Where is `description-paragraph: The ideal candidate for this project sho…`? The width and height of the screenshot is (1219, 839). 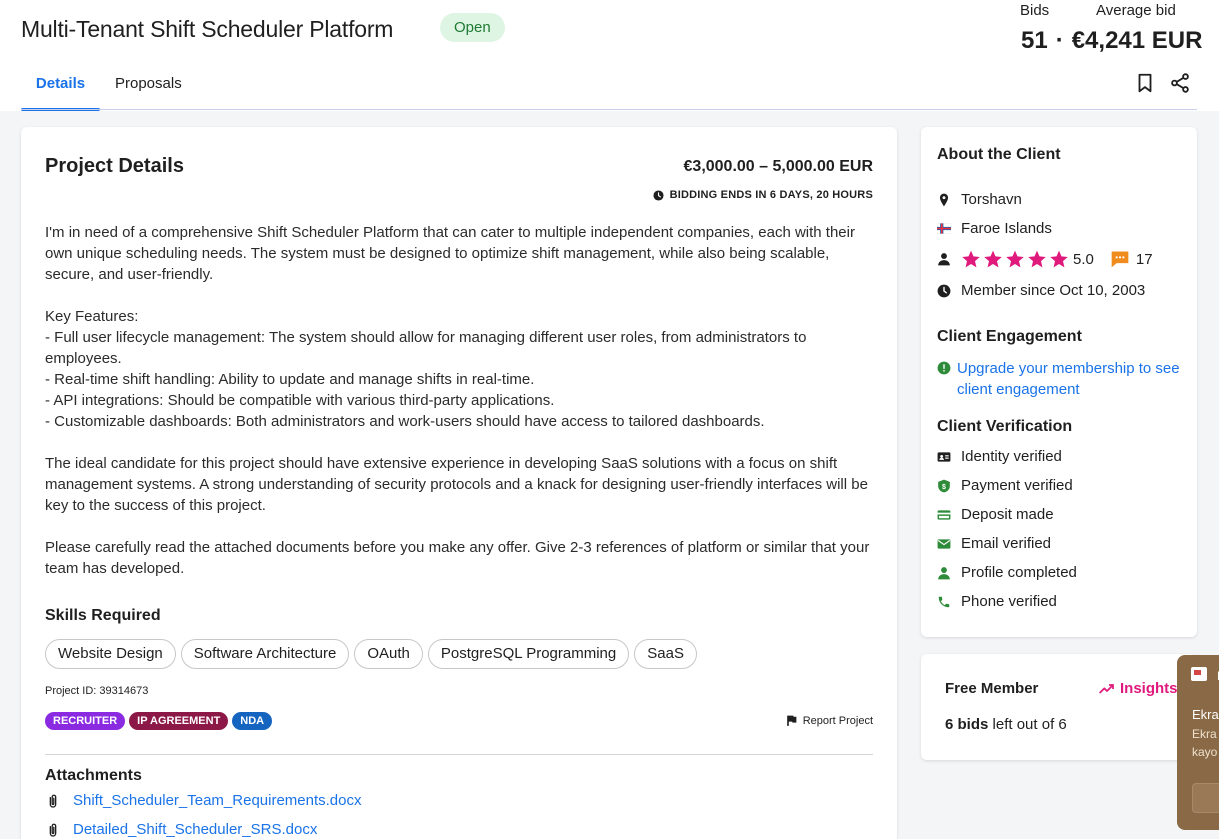
description-paragraph: The ideal candidate for this project sho… is located at coordinates (456, 484).